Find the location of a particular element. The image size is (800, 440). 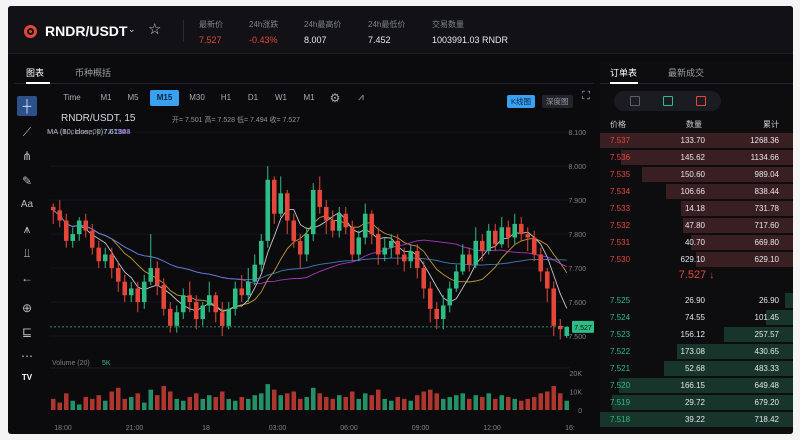

row-qty: 39.22 is located at coordinates (694, 419).